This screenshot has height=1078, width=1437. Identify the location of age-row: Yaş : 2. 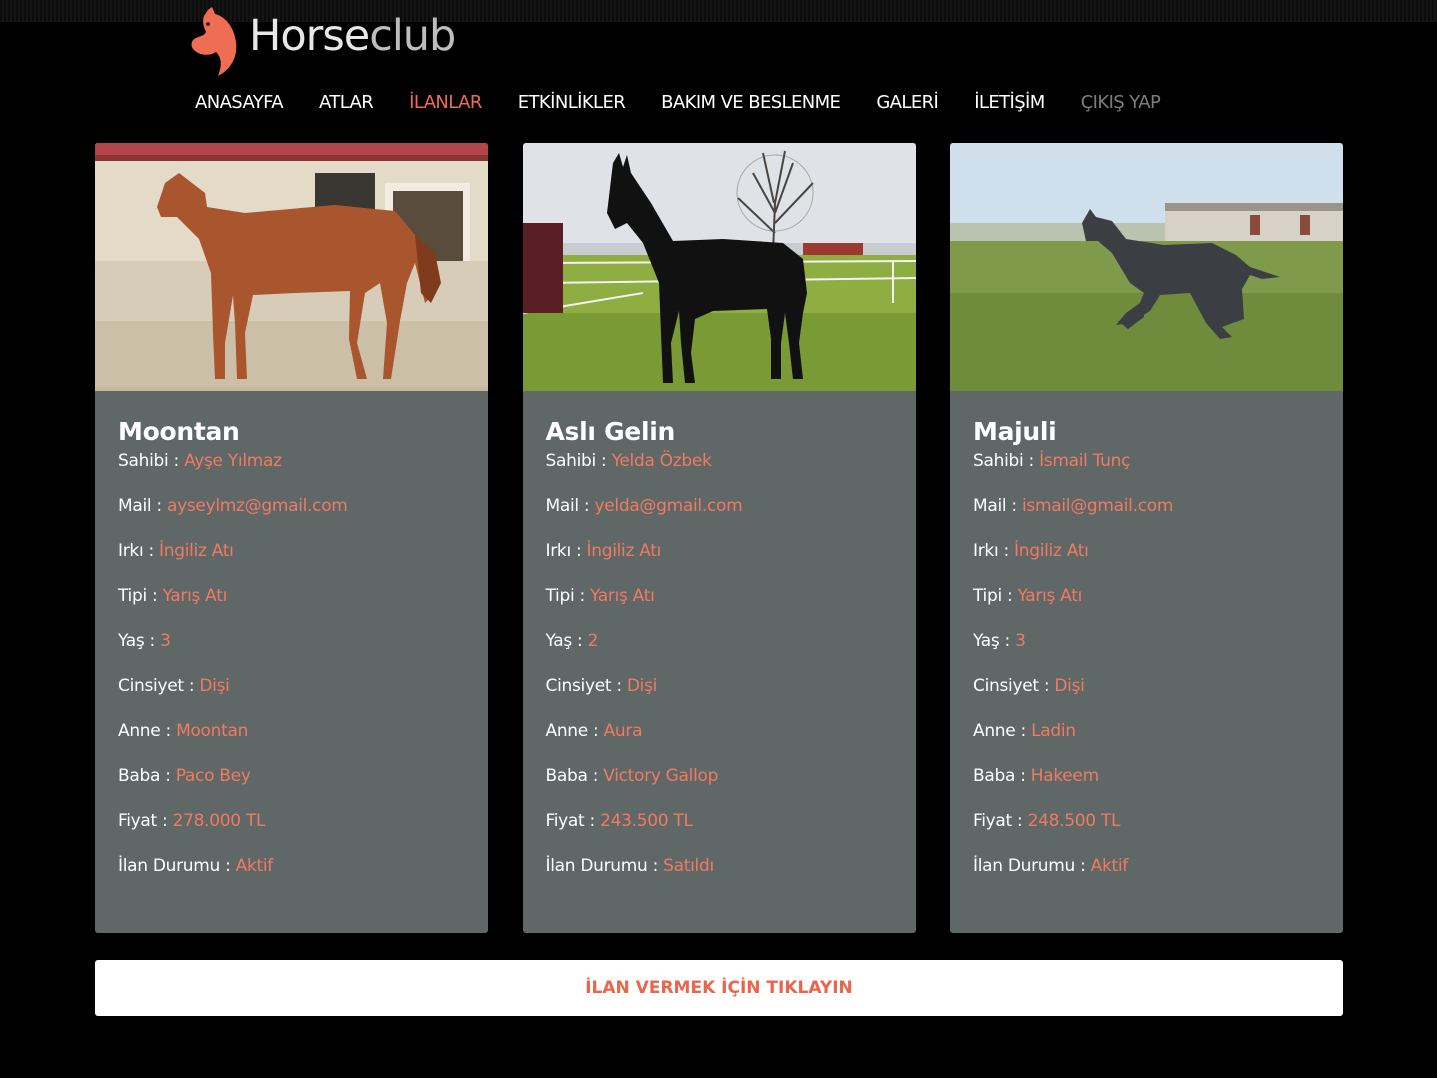
(719, 651).